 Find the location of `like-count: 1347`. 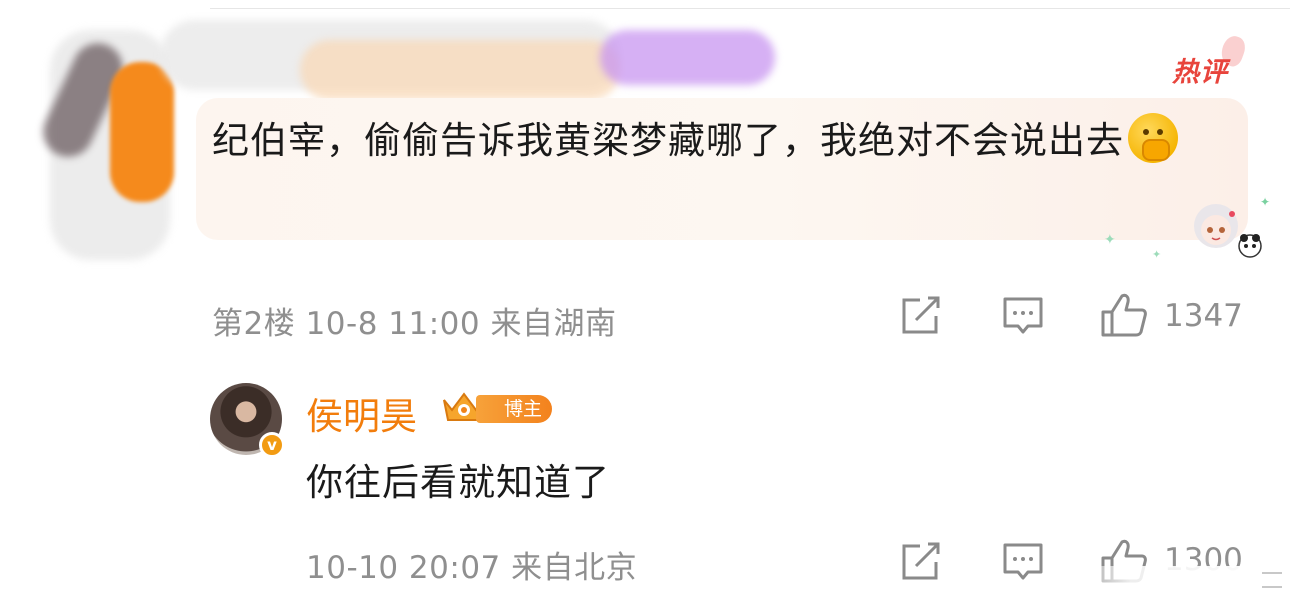

like-count: 1347 is located at coordinates (1203, 316).